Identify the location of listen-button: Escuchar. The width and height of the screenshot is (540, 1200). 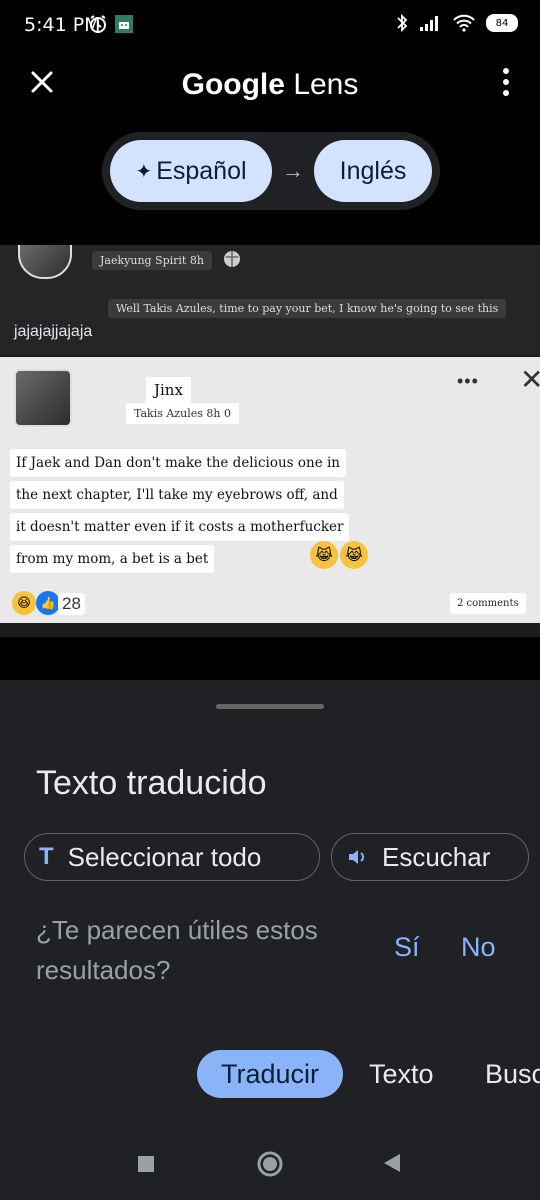
(430, 857).